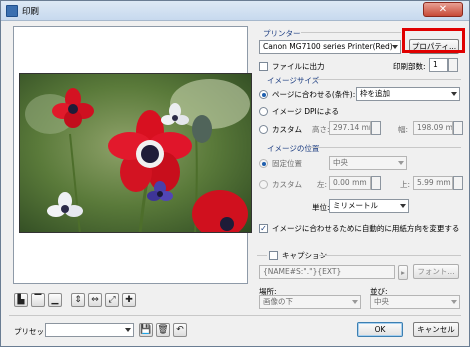  What do you see at coordinates (409, 66) in the screenshot?
I see `copies-label: 印刷部数:` at bounding box center [409, 66].